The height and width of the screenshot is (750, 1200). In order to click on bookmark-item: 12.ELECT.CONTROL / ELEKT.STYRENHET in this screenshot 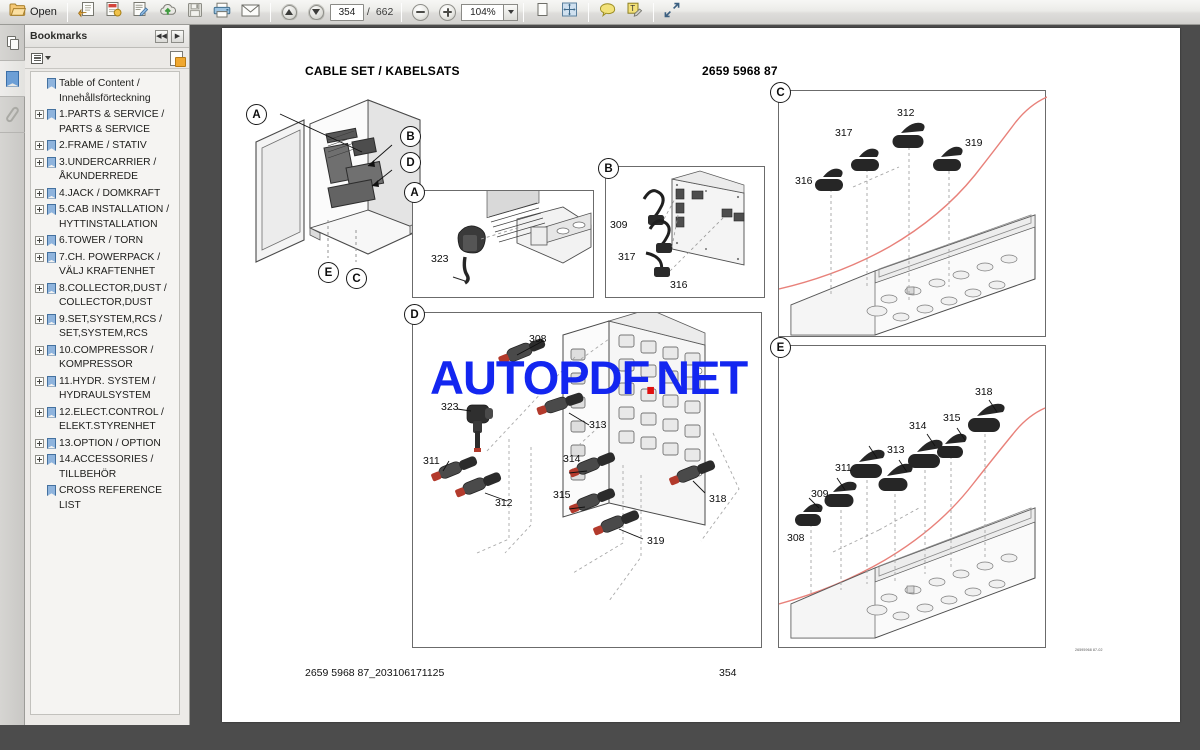, I will do `click(105, 420)`.